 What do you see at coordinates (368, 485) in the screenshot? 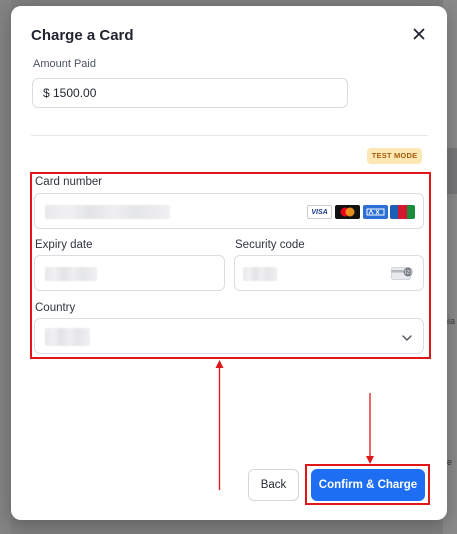
I see `confirm-charge-button: Confirm & Charge` at bounding box center [368, 485].